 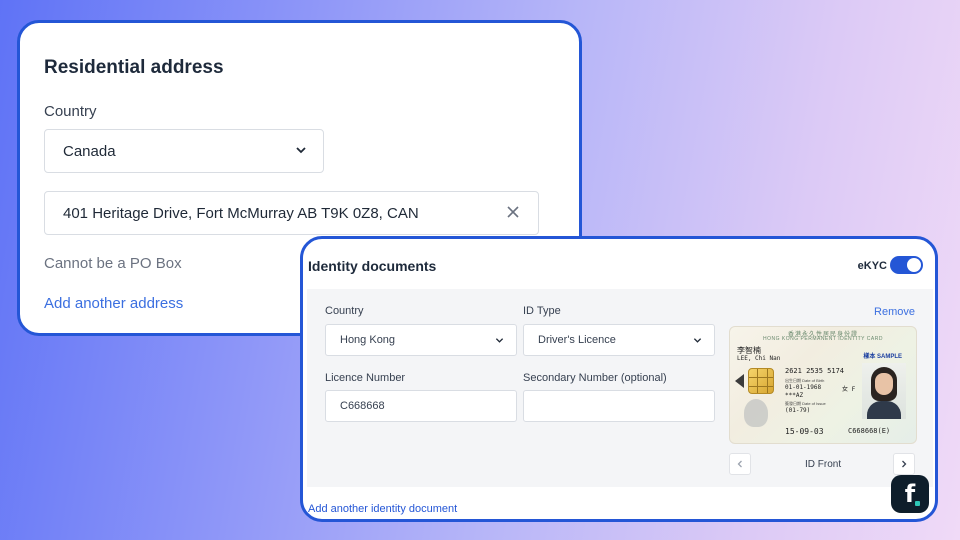 What do you see at coordinates (365, 378) in the screenshot?
I see `licence-number-label: Licence Number` at bounding box center [365, 378].